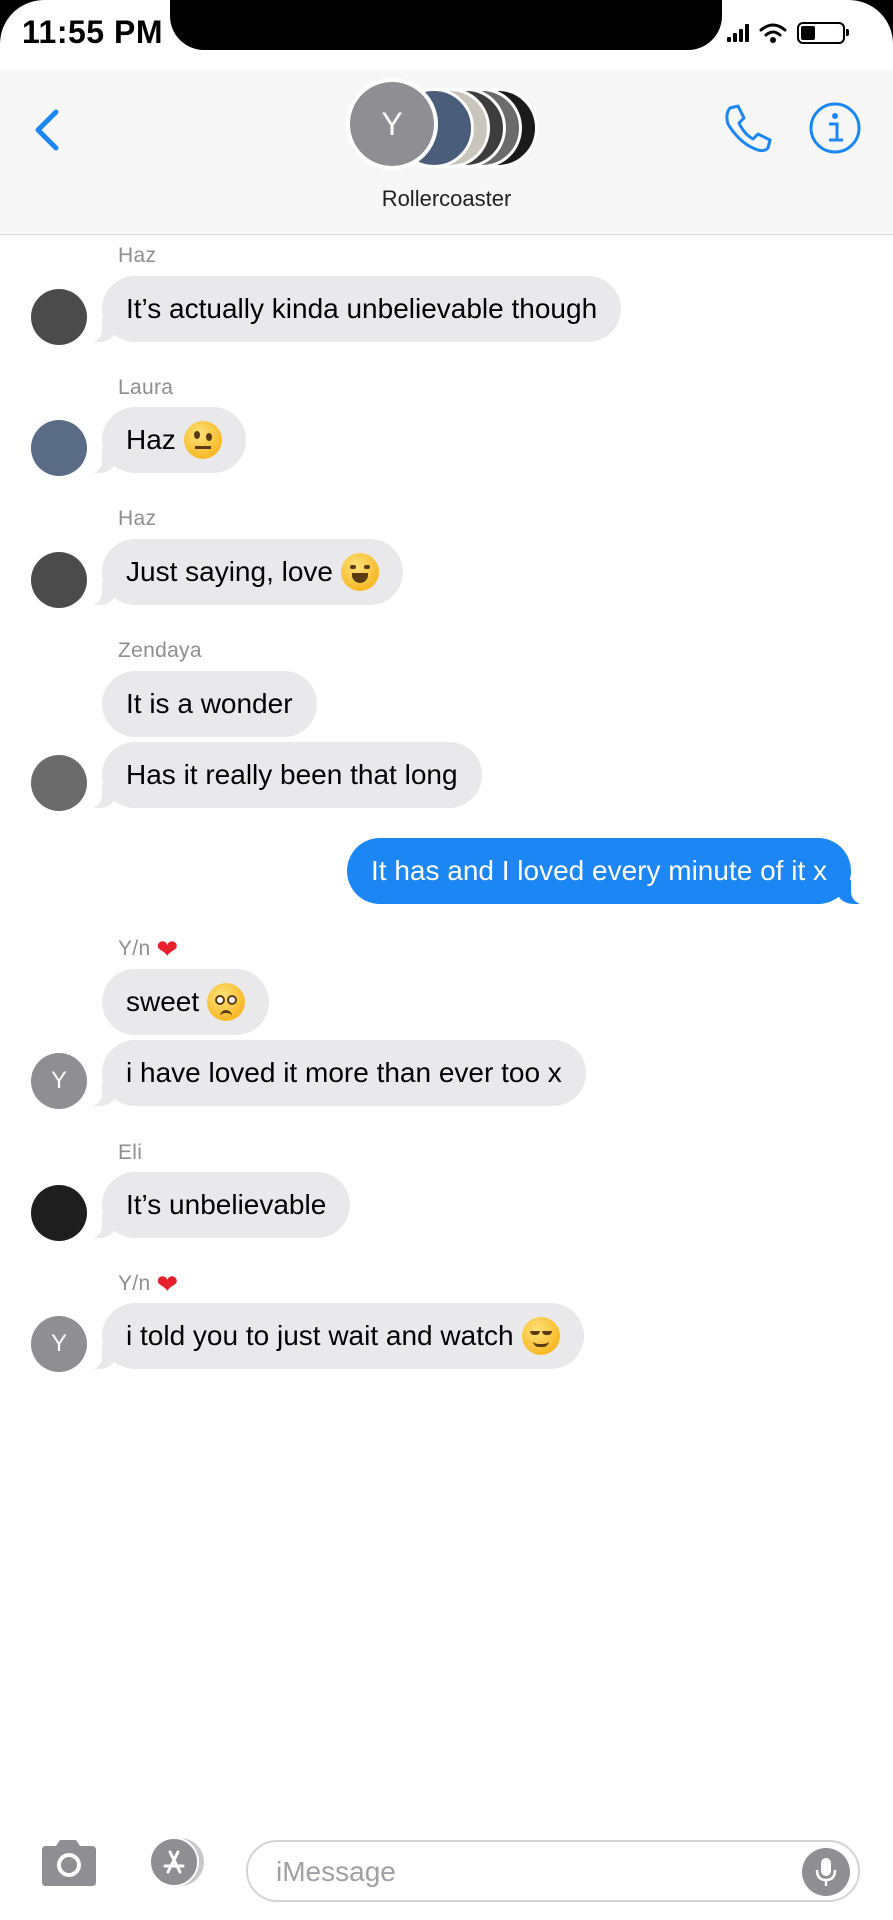 The width and height of the screenshot is (893, 1920). I want to click on message-bubble: sweet, so click(186, 1002).